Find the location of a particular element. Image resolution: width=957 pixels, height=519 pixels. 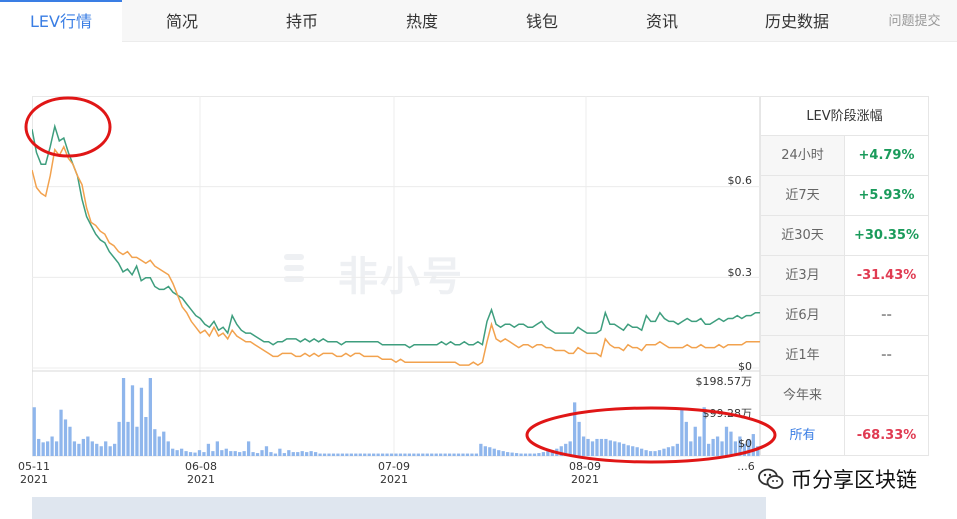

wechat-account-name: 币分享区块链 is located at coordinates (854, 480).